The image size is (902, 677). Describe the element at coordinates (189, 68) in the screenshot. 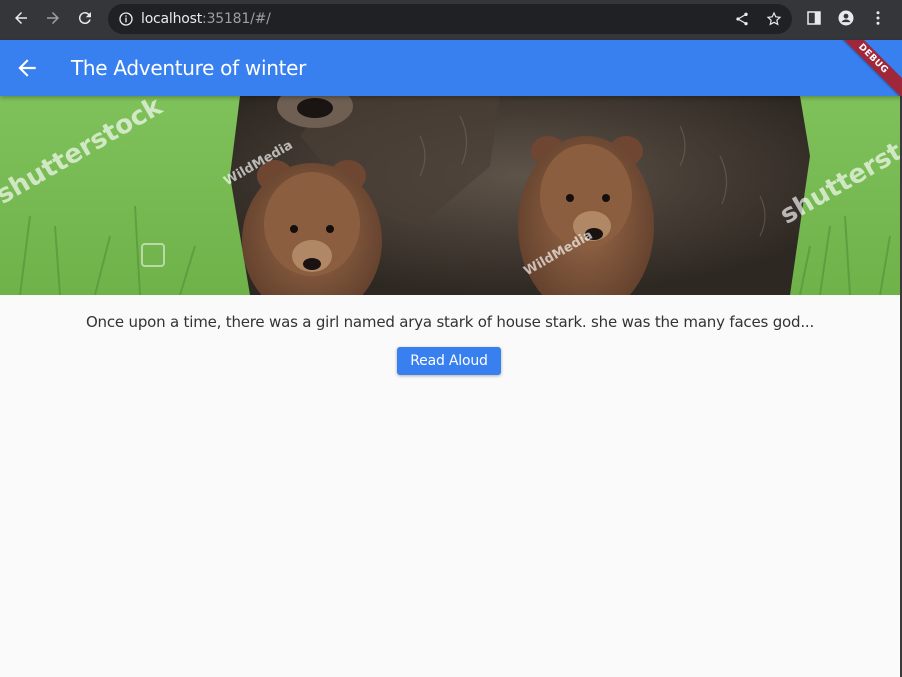

I see `page-title: The Adventure of winter` at that location.